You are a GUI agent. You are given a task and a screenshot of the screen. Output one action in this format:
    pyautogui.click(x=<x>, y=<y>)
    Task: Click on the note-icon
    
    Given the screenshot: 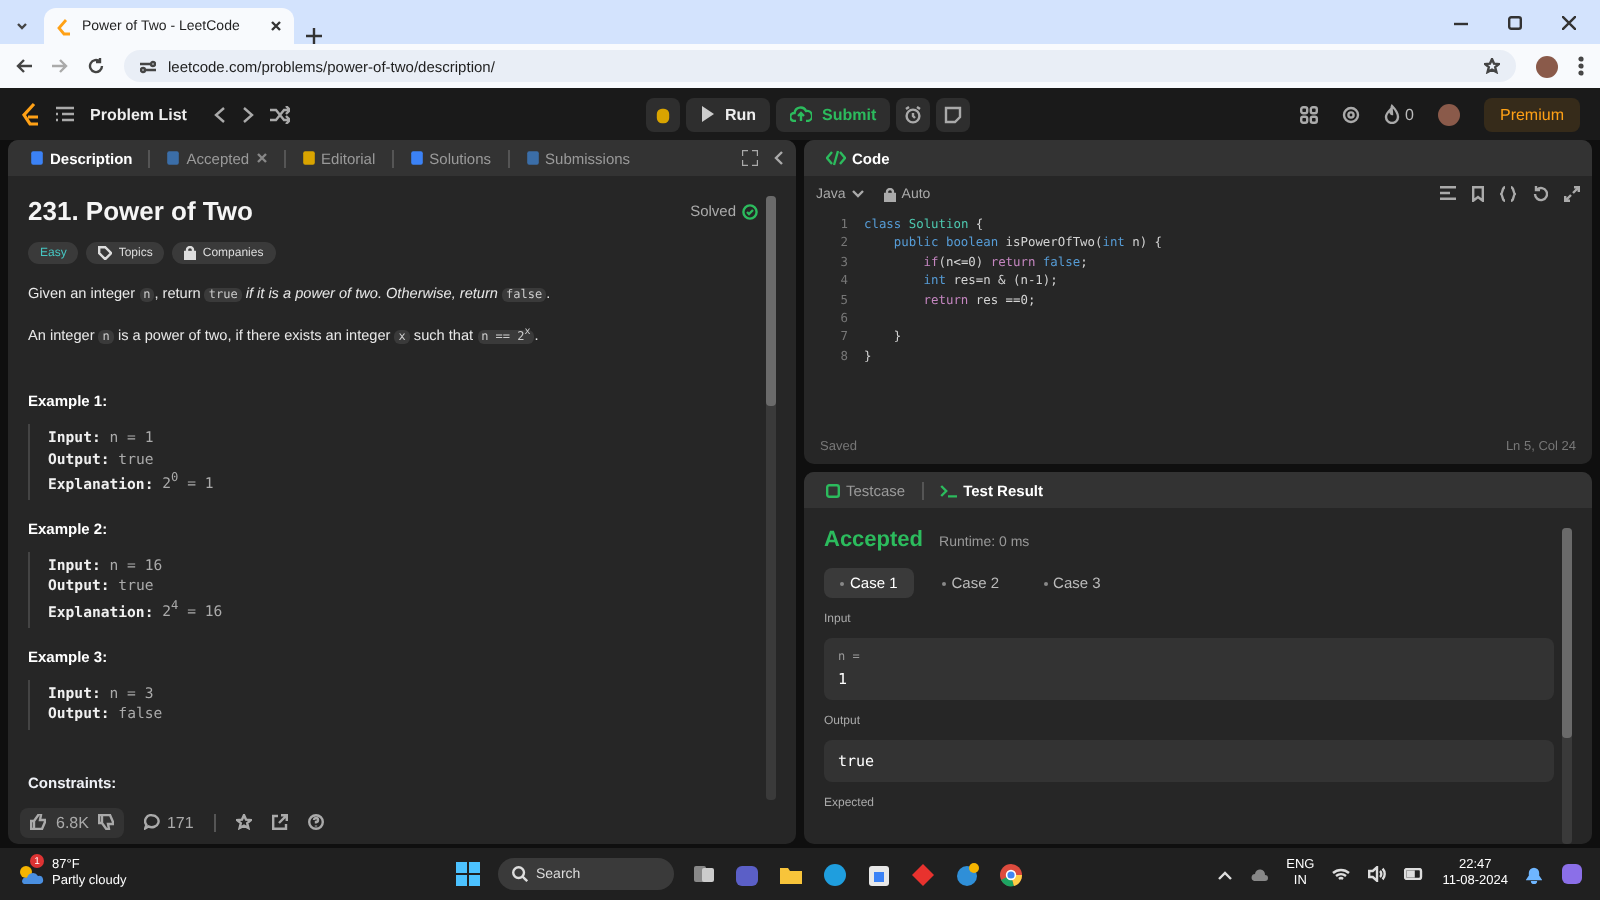 What is the action you would take?
    pyautogui.click(x=953, y=114)
    